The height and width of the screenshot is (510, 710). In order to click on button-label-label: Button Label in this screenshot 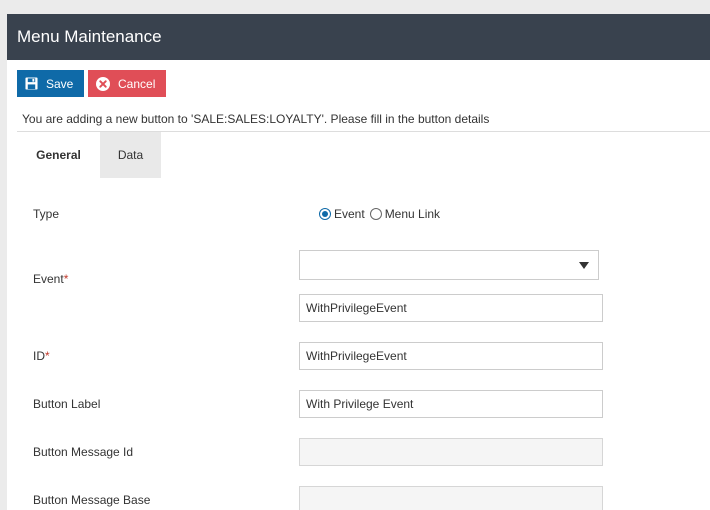, I will do `click(67, 404)`.